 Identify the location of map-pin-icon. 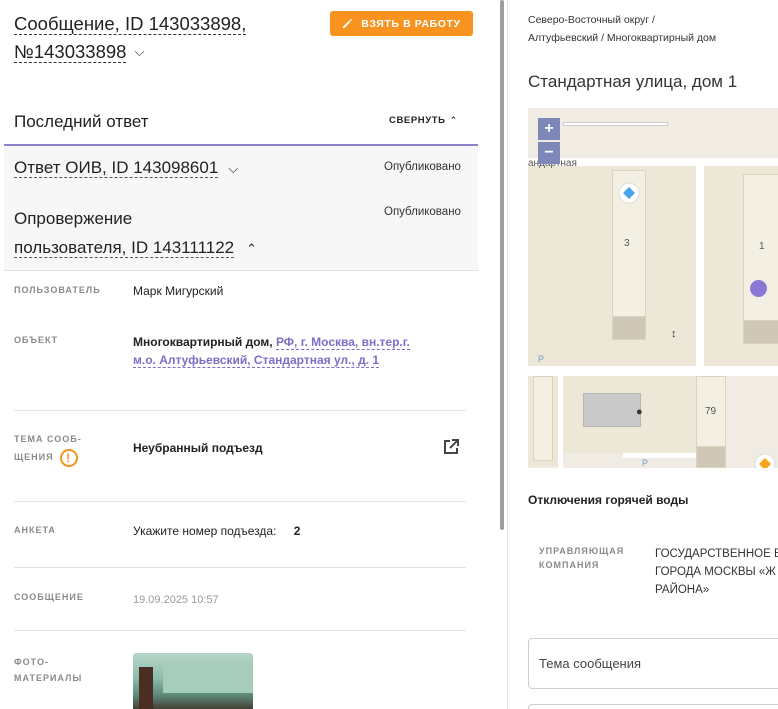
(629, 193).